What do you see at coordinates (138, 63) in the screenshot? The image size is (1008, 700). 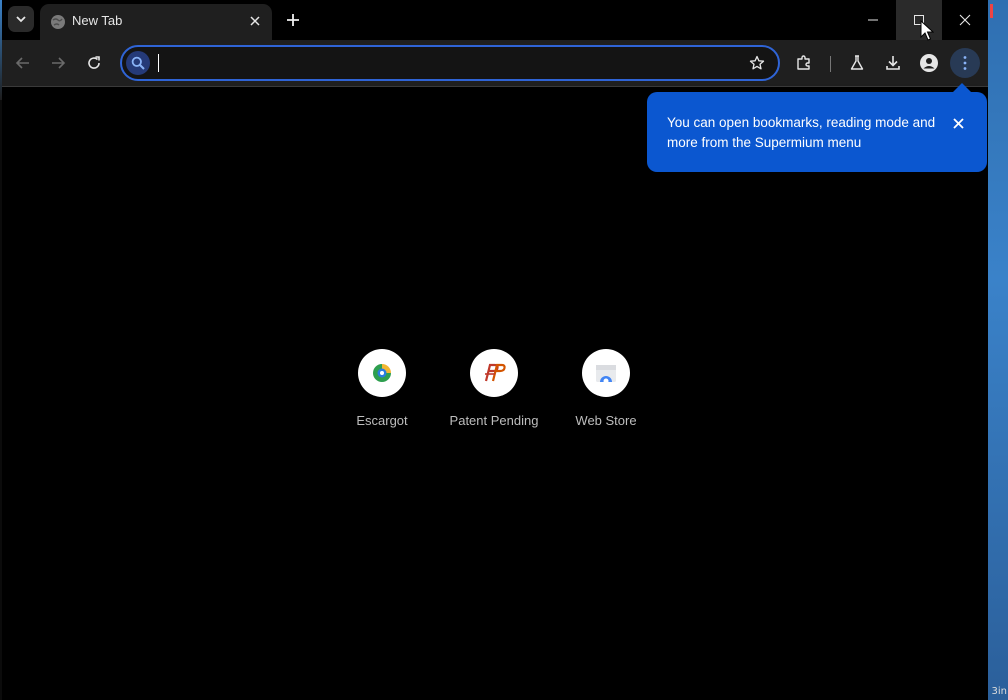 I see `search-icon` at bounding box center [138, 63].